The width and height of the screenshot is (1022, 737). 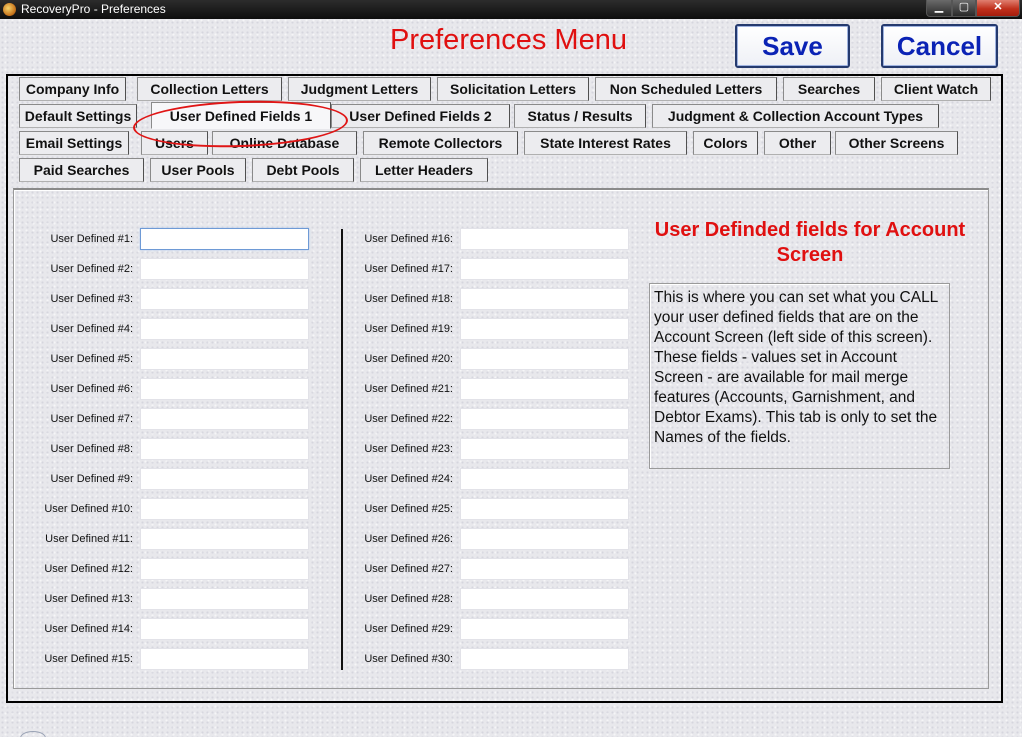 I want to click on window-title: RecoveryPro - Preferences, so click(x=93, y=9).